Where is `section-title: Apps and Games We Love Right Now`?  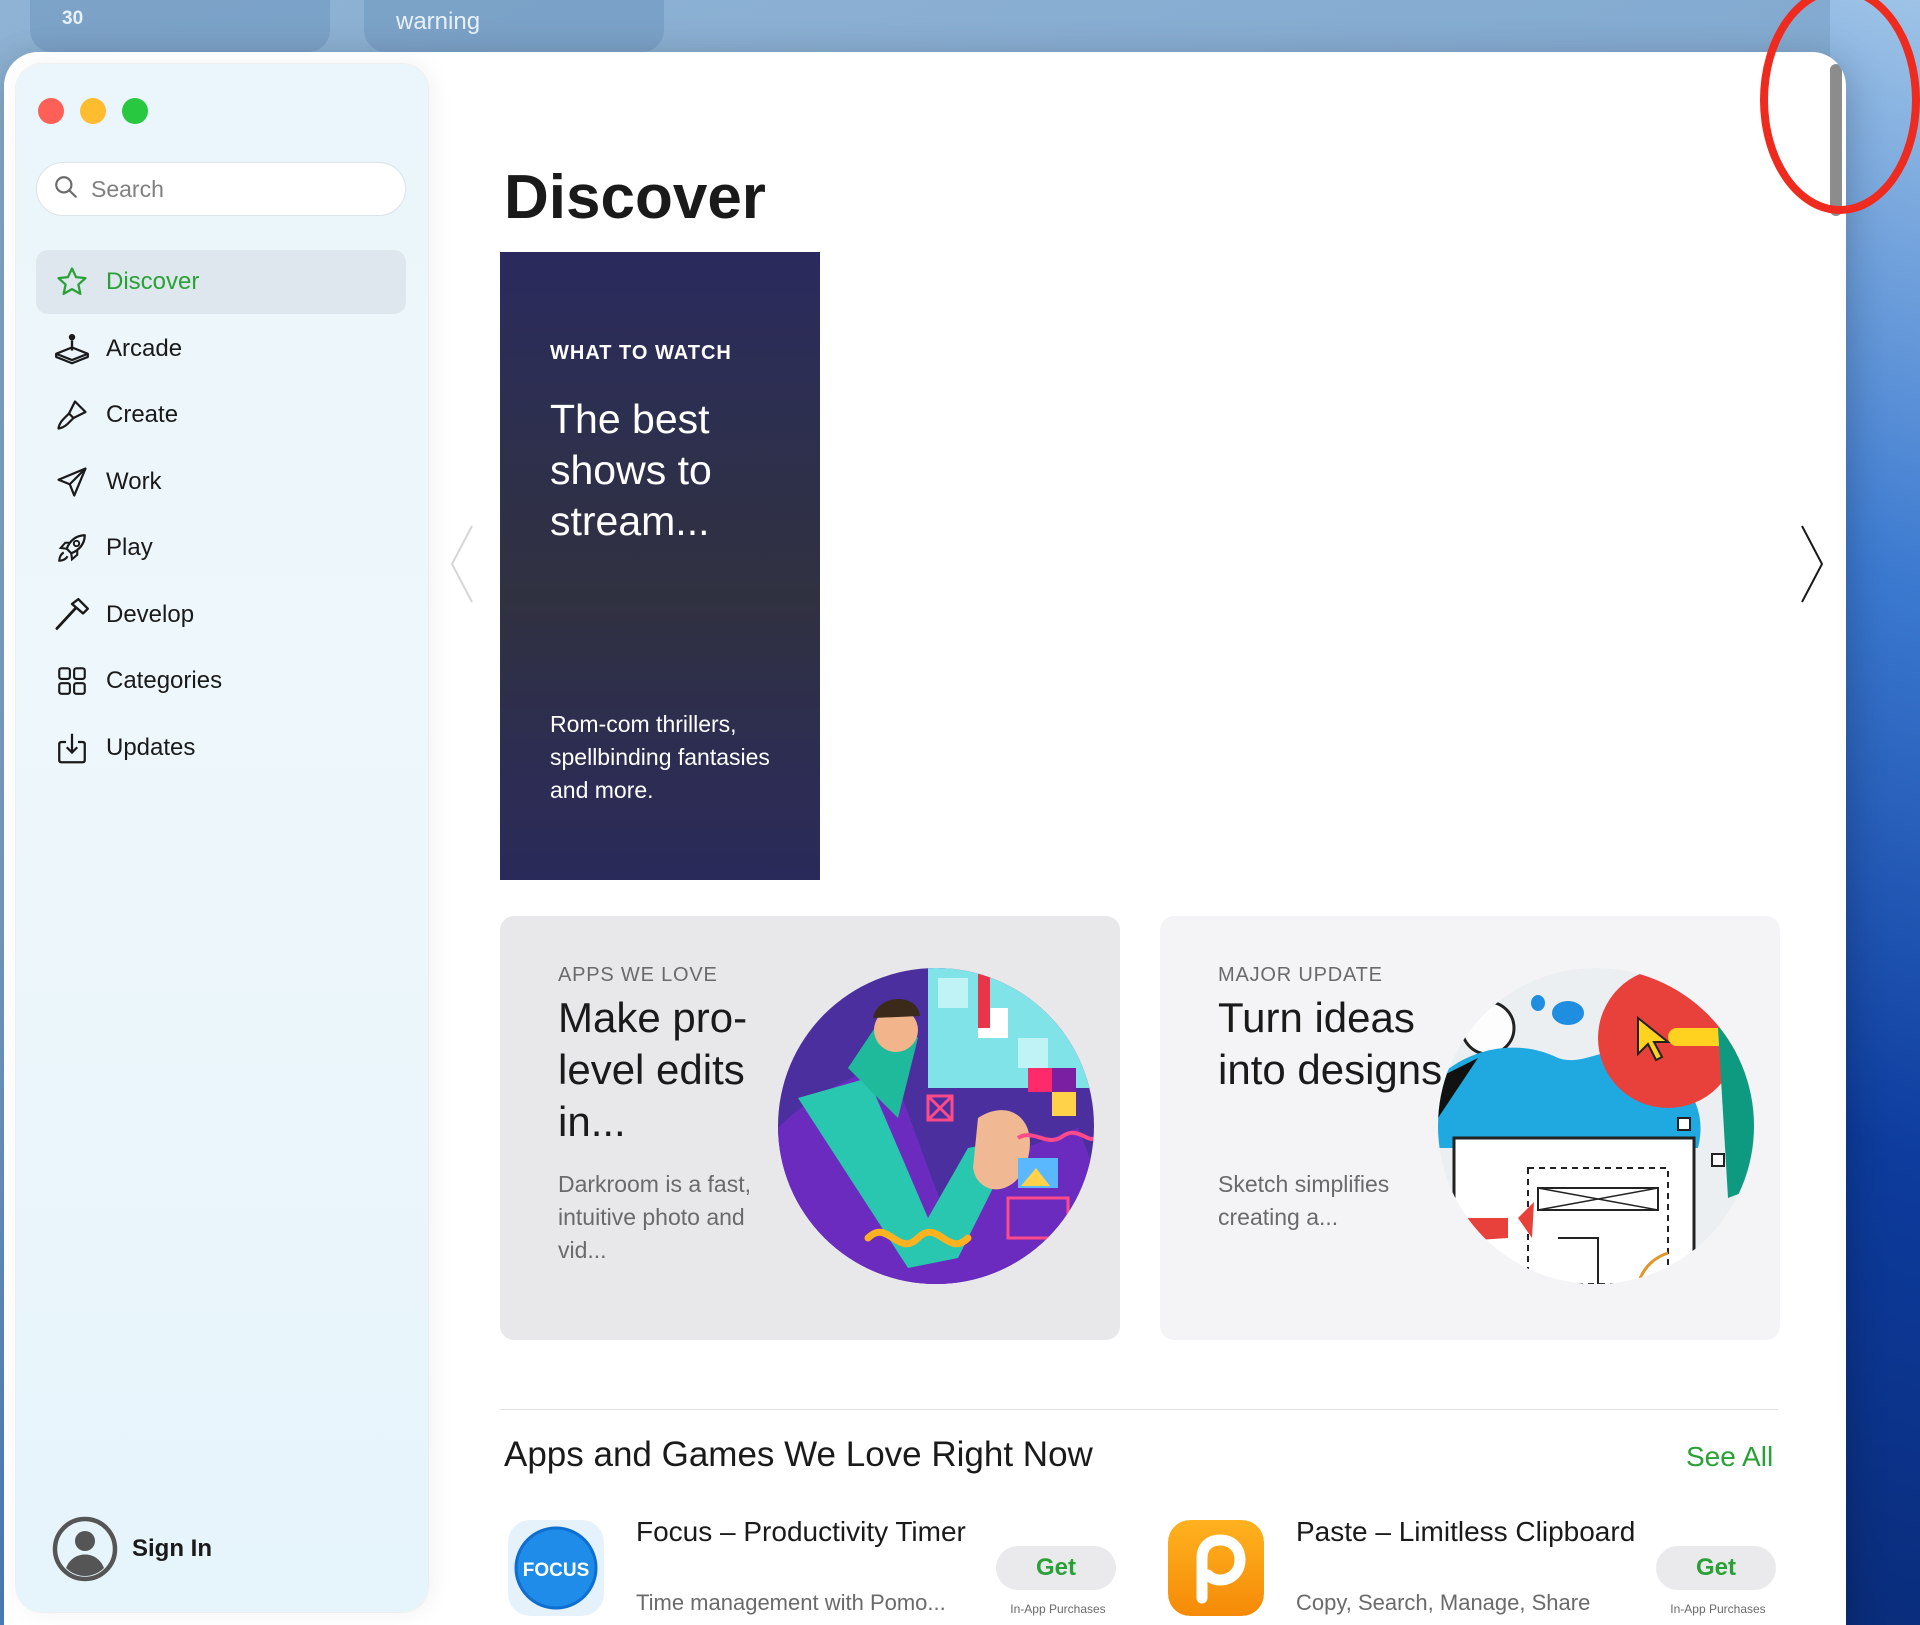
section-title: Apps and Games We Love Right Now is located at coordinates (798, 1454).